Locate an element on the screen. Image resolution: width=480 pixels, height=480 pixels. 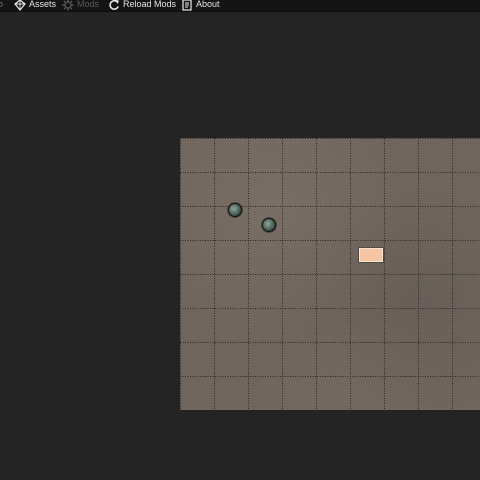
menu-assets: Assets is located at coordinates (35, 5).